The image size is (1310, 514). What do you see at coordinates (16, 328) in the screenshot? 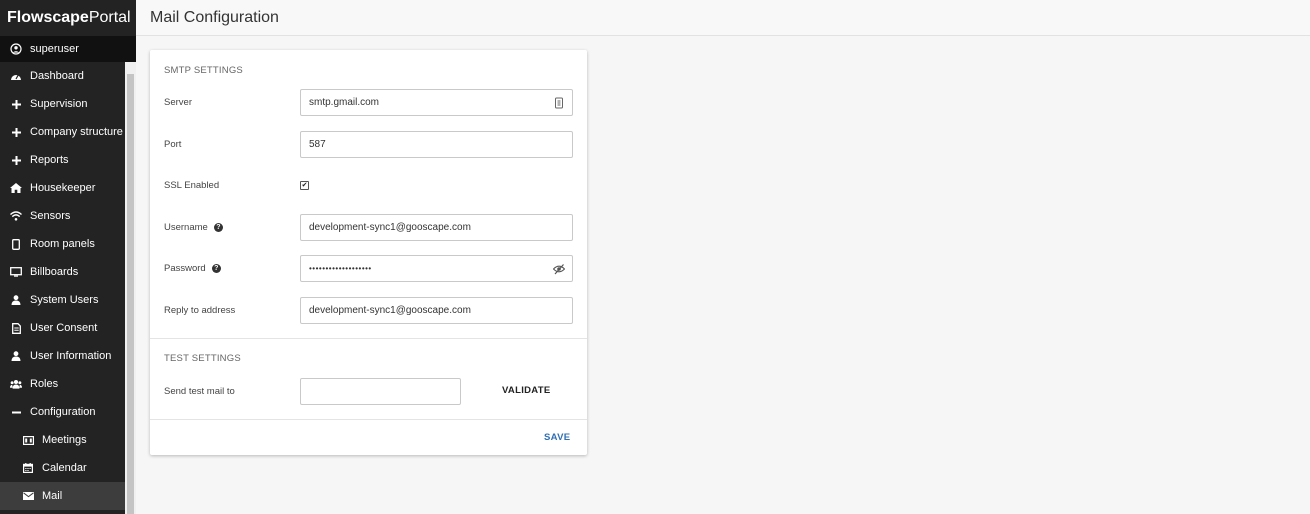
I see `document-icon` at bounding box center [16, 328].